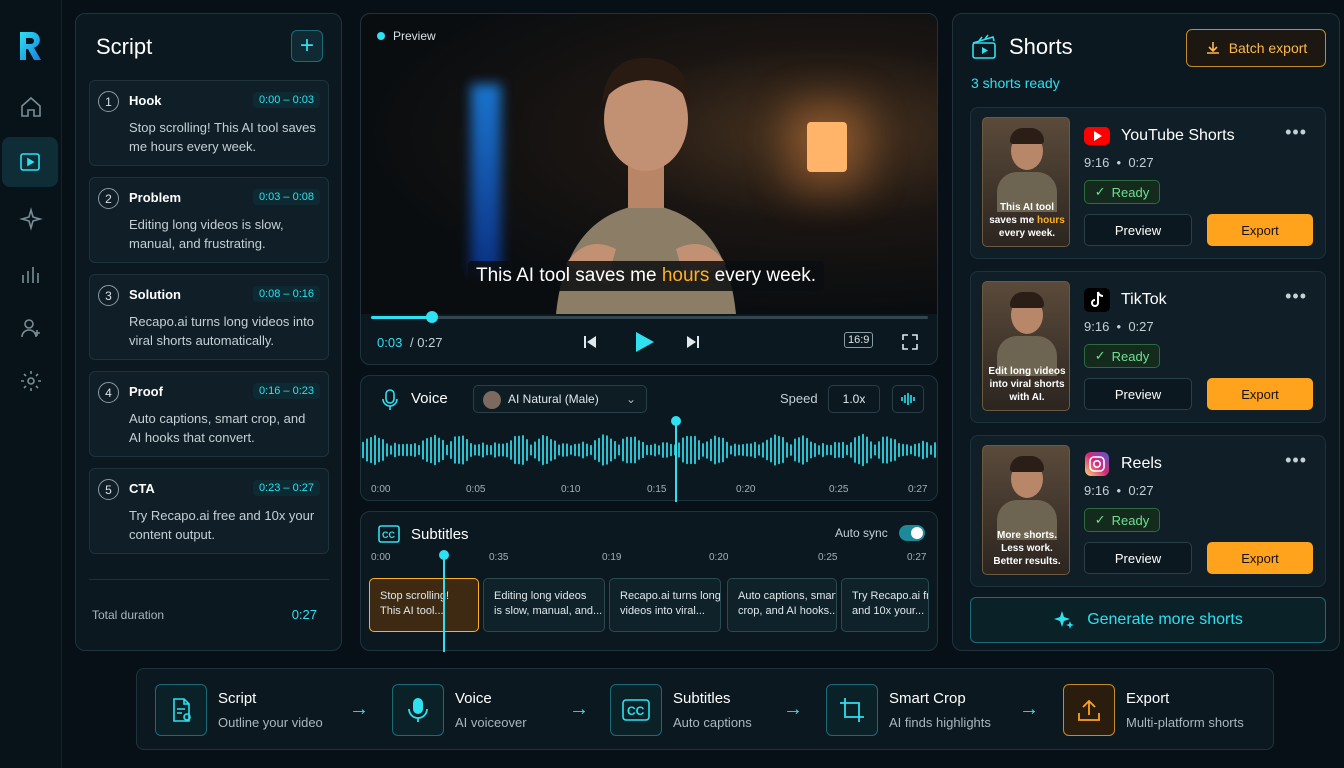 The image size is (1344, 768). I want to click on arrow-right-icon: →, so click(579, 709).